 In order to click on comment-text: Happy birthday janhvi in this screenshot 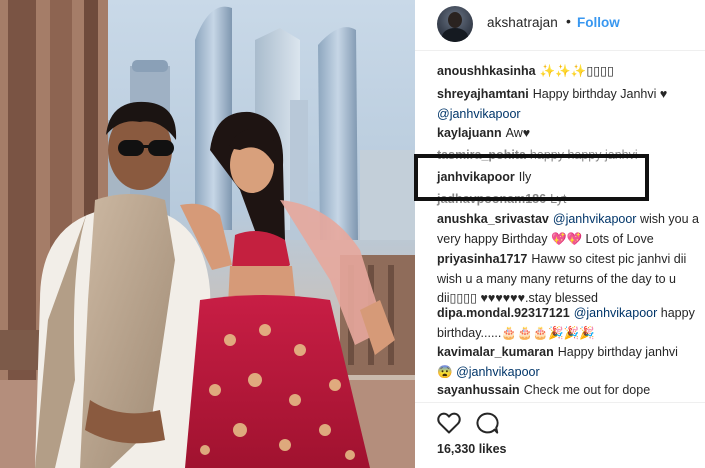, I will do `click(617, 352)`.